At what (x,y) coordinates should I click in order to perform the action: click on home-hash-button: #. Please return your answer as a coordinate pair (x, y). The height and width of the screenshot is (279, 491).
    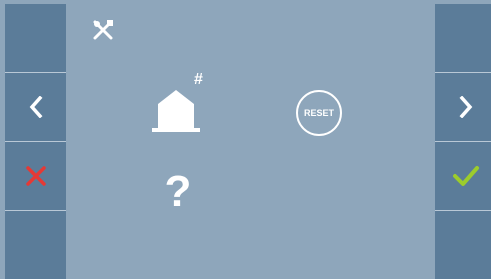
    Looking at the image, I should click on (182, 103).